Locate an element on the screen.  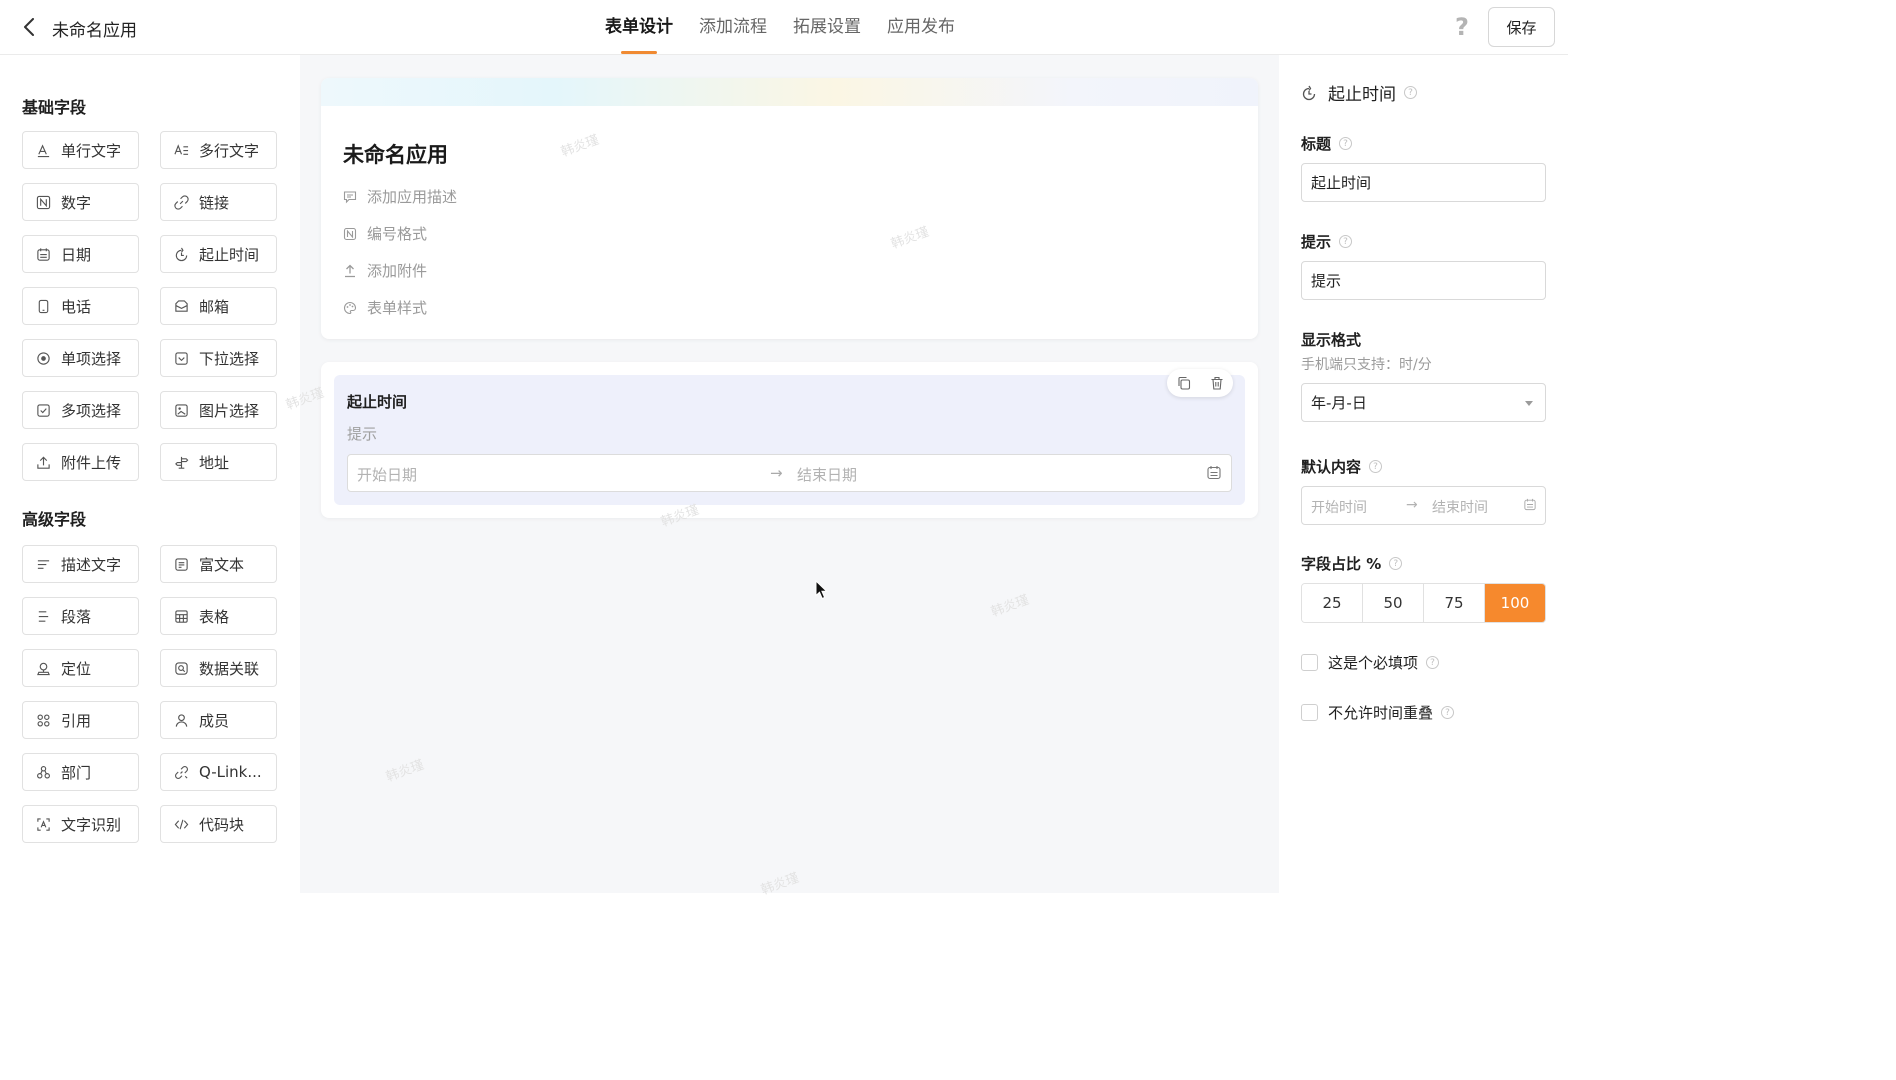
department-icon is located at coordinates (43, 772).